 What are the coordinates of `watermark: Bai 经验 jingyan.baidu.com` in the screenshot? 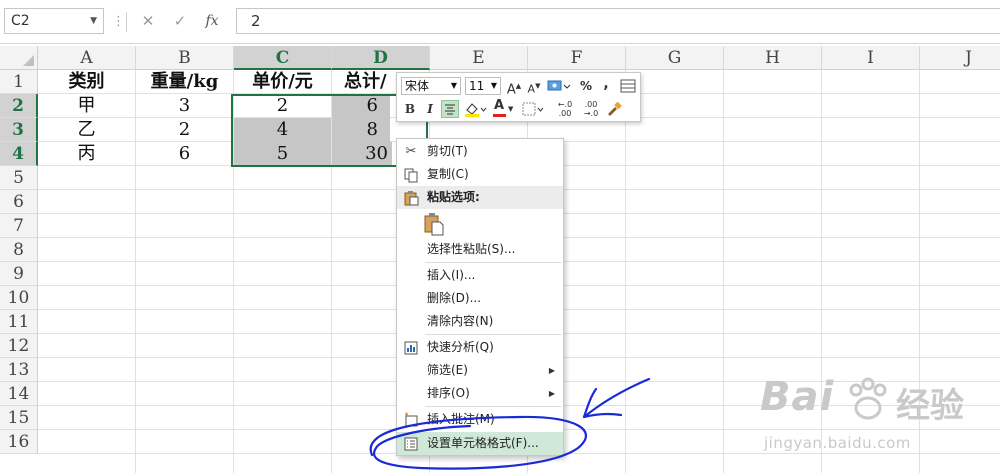 It's located at (880, 419).